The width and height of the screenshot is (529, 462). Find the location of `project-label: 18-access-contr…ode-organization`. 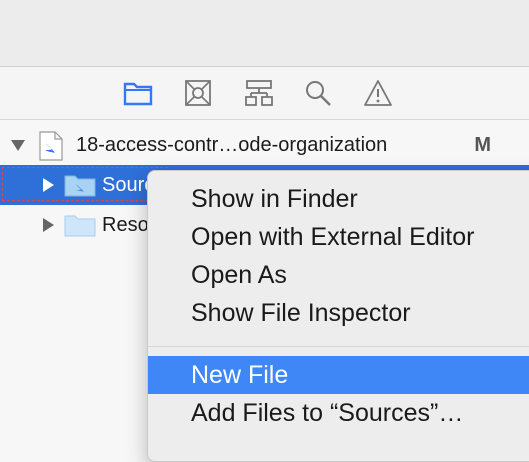

project-label: 18-access-contr…ode-organization is located at coordinates (232, 145).